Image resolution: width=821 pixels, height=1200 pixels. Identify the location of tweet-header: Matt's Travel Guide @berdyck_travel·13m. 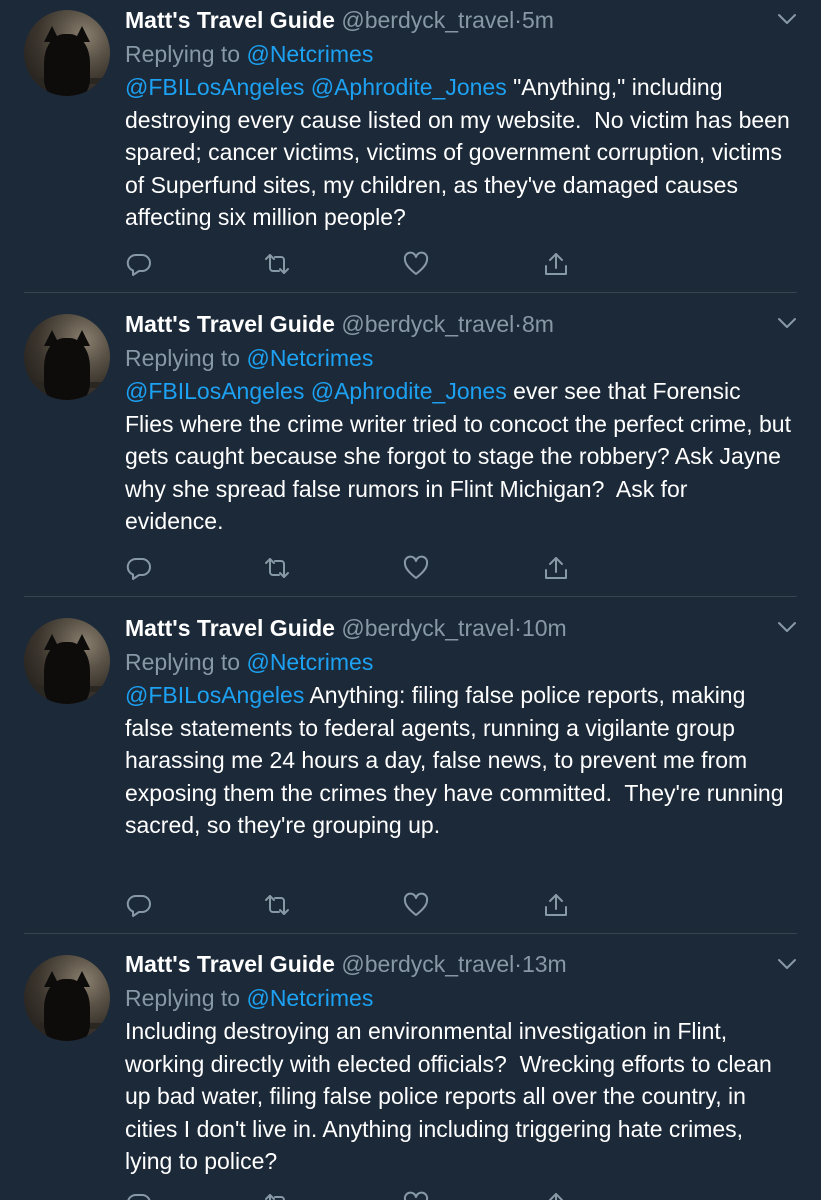
(458, 964).